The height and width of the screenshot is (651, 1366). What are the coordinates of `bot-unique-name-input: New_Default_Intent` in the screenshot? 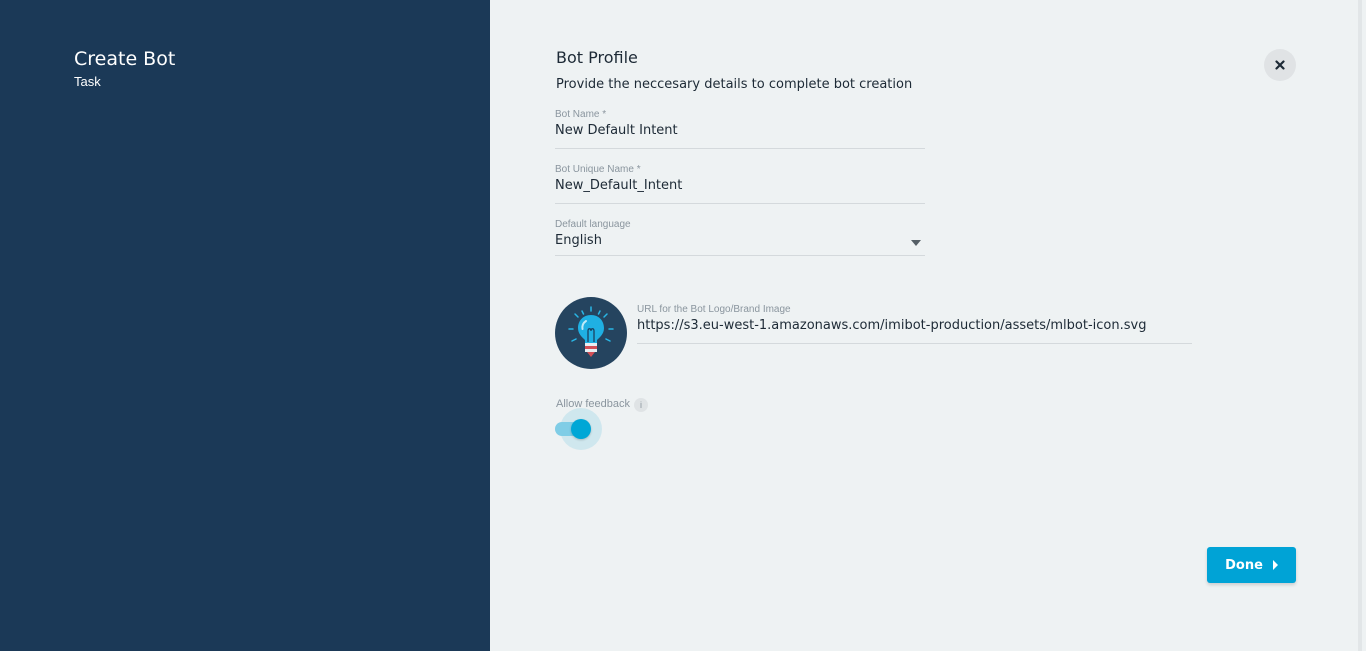 It's located at (740, 188).